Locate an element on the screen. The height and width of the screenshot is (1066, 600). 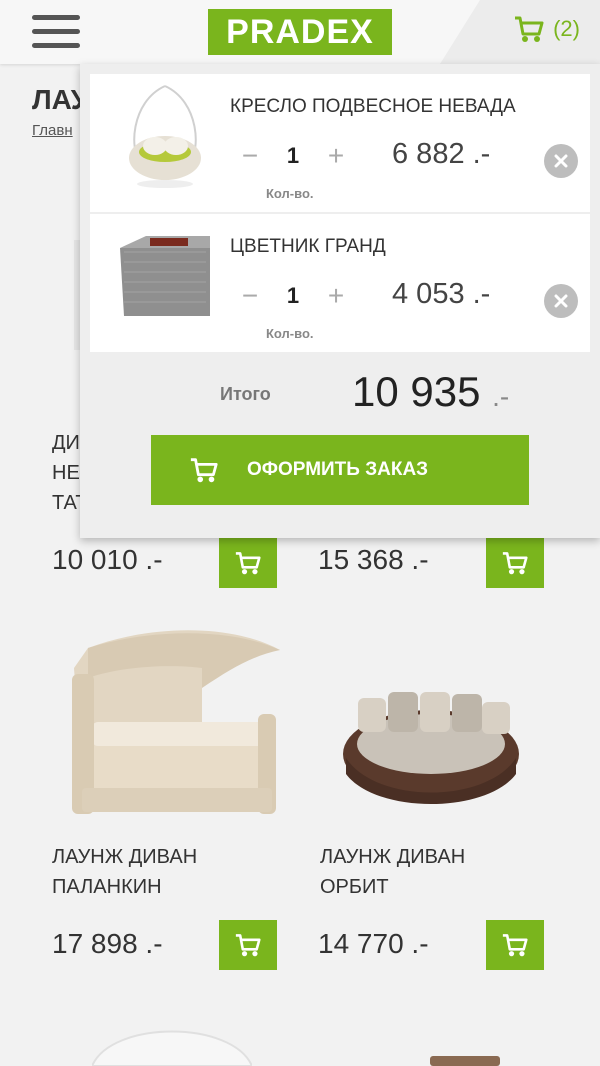
logo: PRADEX is located at coordinates (300, 32).